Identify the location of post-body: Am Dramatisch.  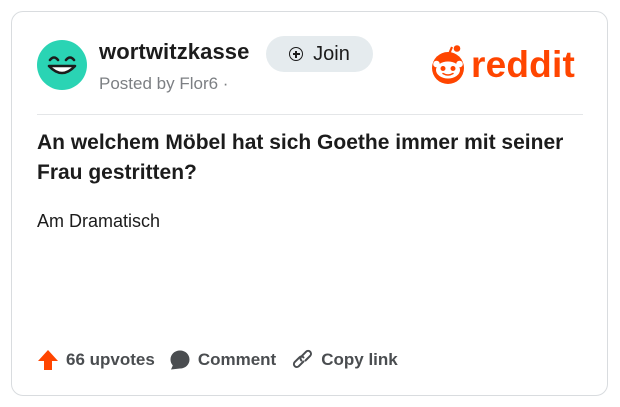
(99, 221).